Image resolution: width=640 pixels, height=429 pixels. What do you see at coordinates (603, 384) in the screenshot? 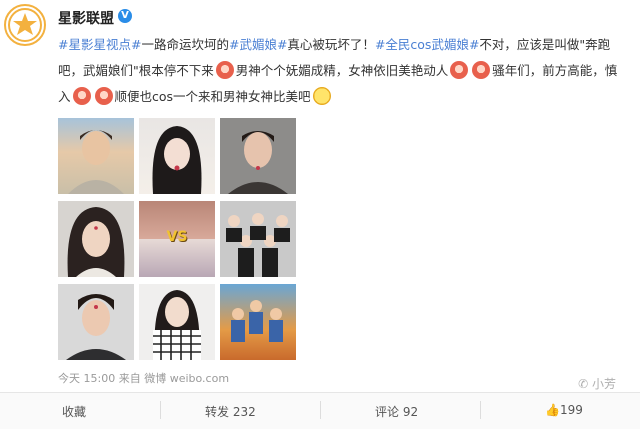
I see `watermark-text: 小芳` at bounding box center [603, 384].